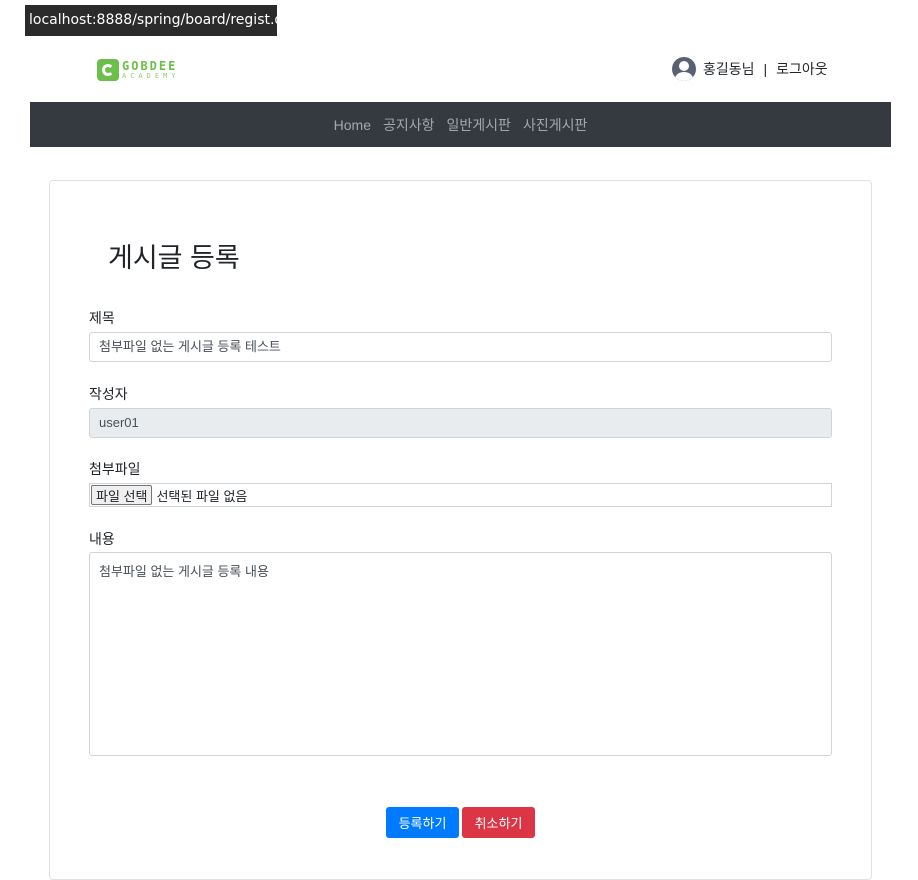 This screenshot has width=918, height=880. What do you see at coordinates (460, 495) in the screenshot?
I see `attachment-file-input: 파일 선택 선택된 파일 없음` at bounding box center [460, 495].